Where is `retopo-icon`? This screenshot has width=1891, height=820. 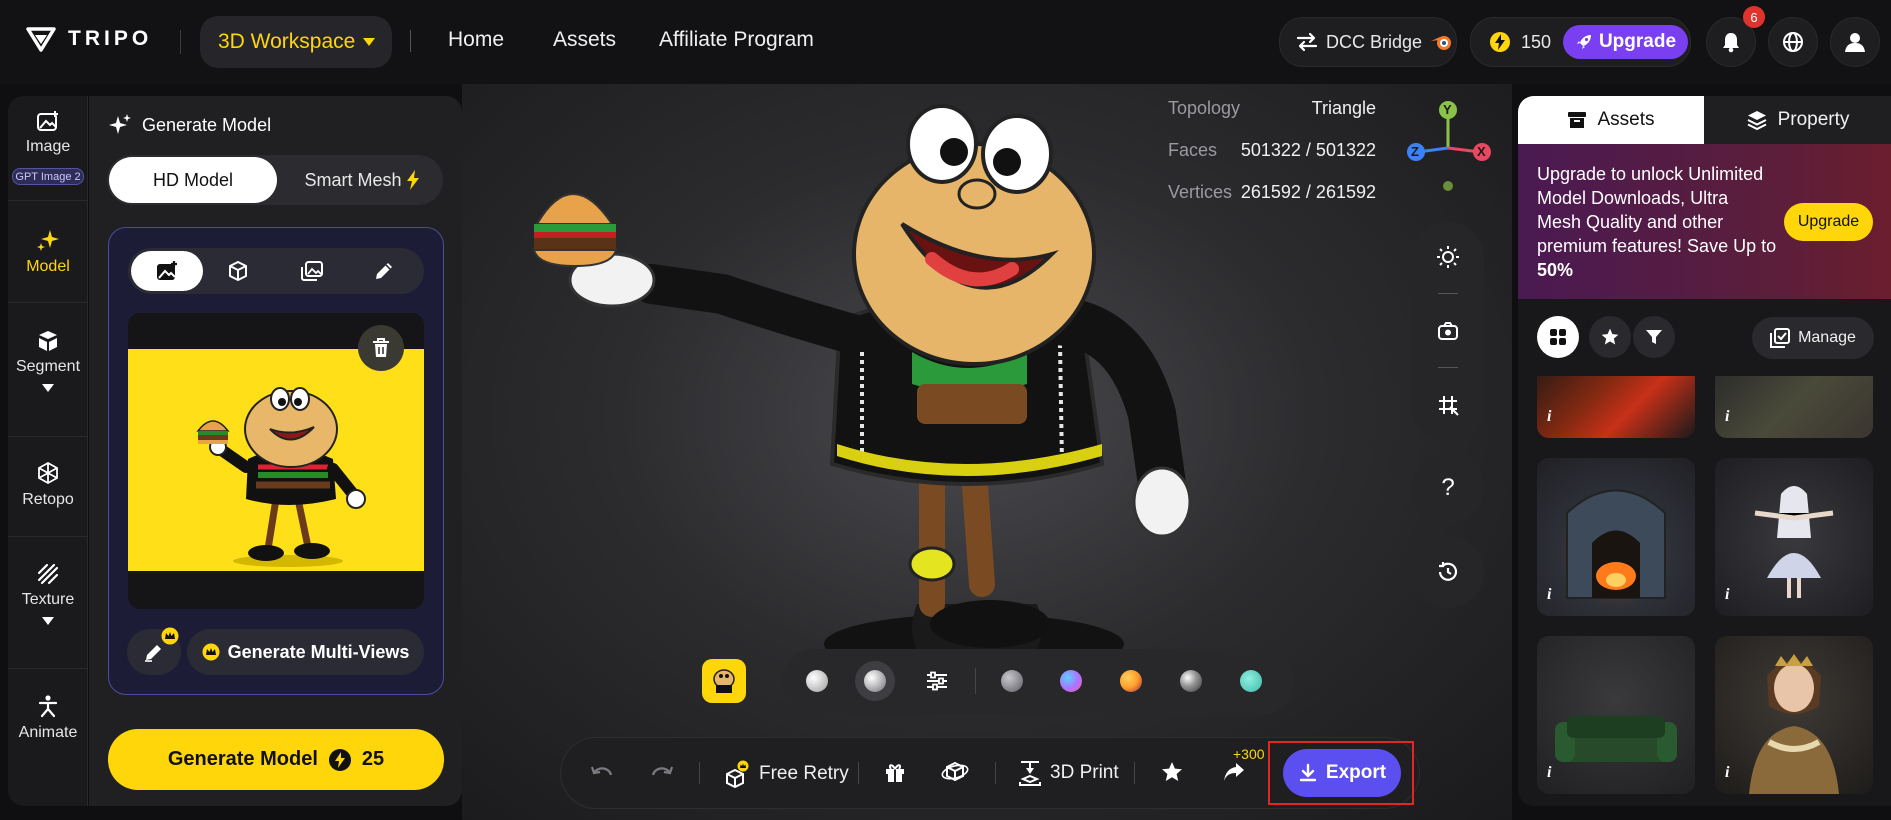 retopo-icon is located at coordinates (48, 473).